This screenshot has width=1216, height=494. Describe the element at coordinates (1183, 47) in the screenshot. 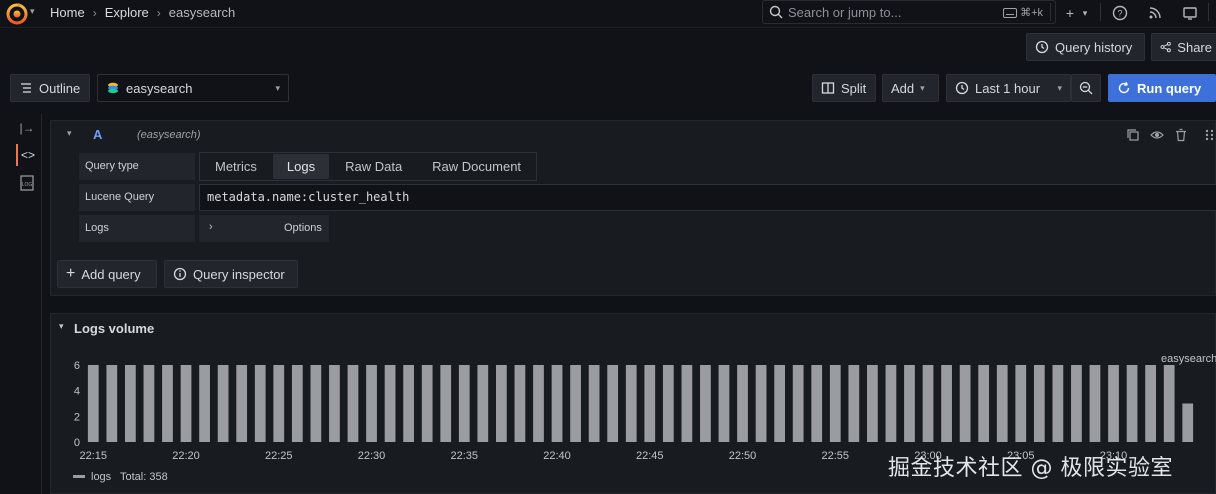

I see `share-button: Share` at that location.